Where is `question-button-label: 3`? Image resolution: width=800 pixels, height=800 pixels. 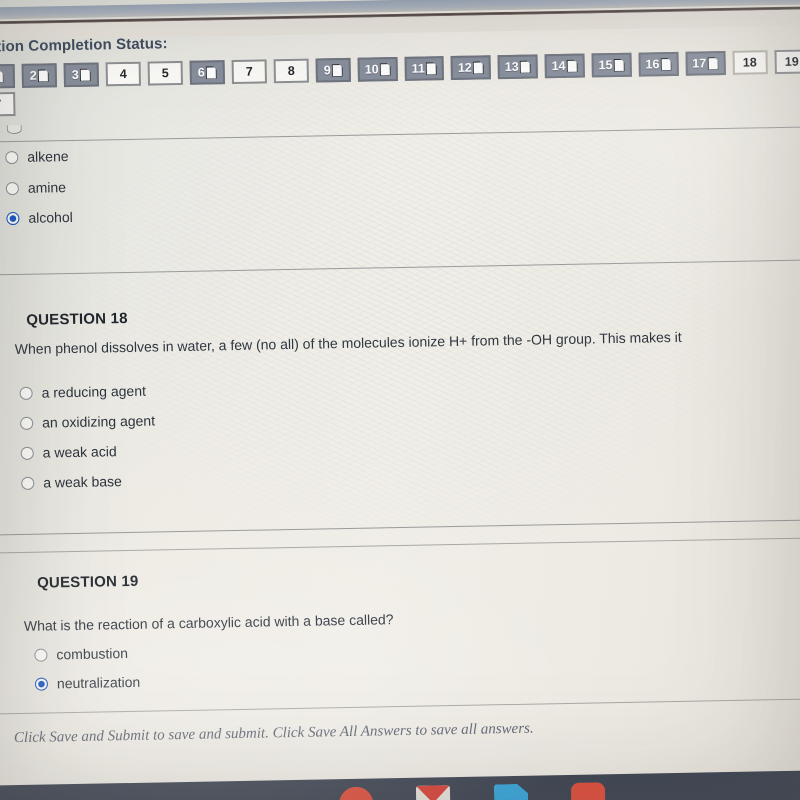 question-button-label: 3 is located at coordinates (75, 74).